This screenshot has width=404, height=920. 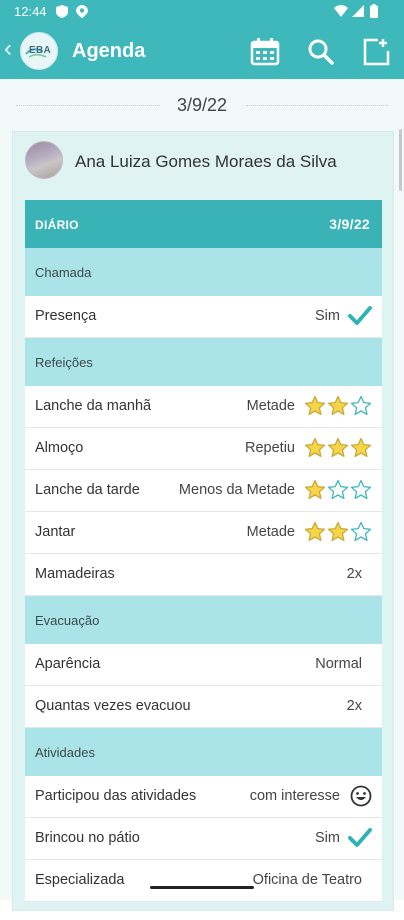 What do you see at coordinates (361, 798) in the screenshot?
I see `smiley-icon` at bounding box center [361, 798].